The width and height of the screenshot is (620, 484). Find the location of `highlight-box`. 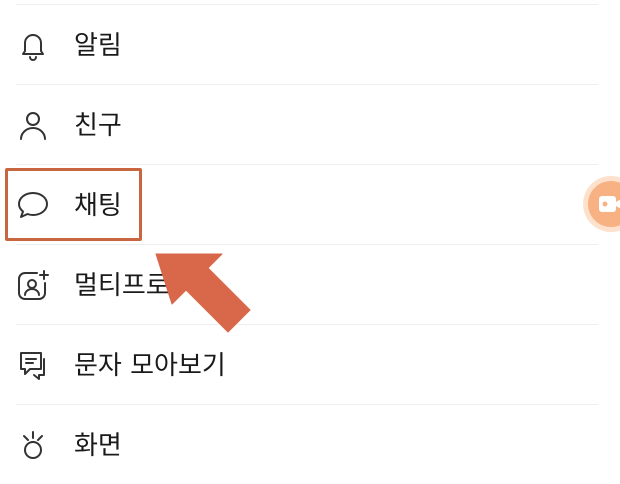

highlight-box is located at coordinates (73, 204).